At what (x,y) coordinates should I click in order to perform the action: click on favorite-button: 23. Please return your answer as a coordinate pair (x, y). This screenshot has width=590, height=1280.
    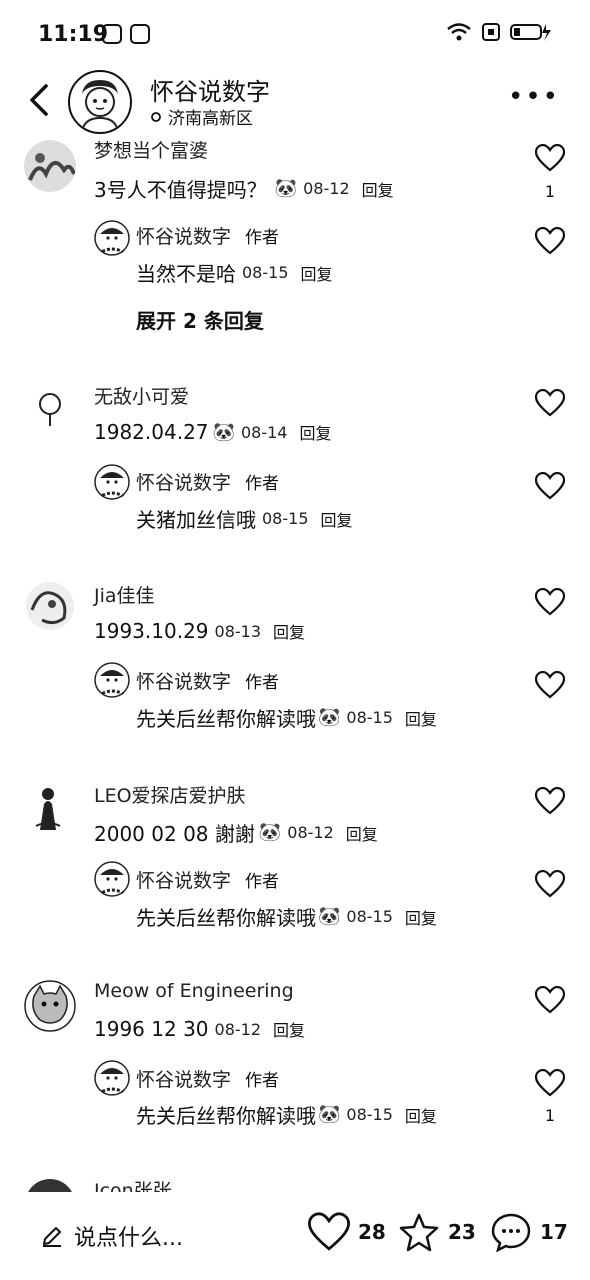
    Looking at the image, I should click on (437, 1232).